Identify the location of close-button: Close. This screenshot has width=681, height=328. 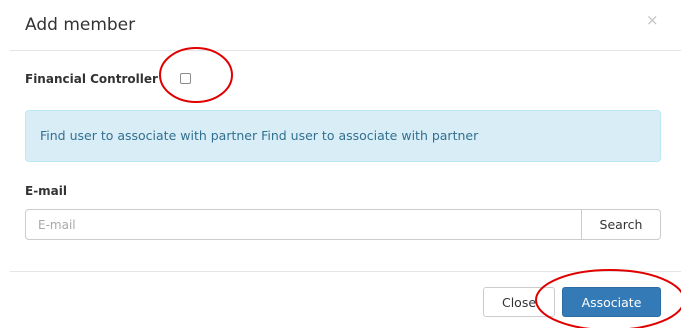
(519, 302).